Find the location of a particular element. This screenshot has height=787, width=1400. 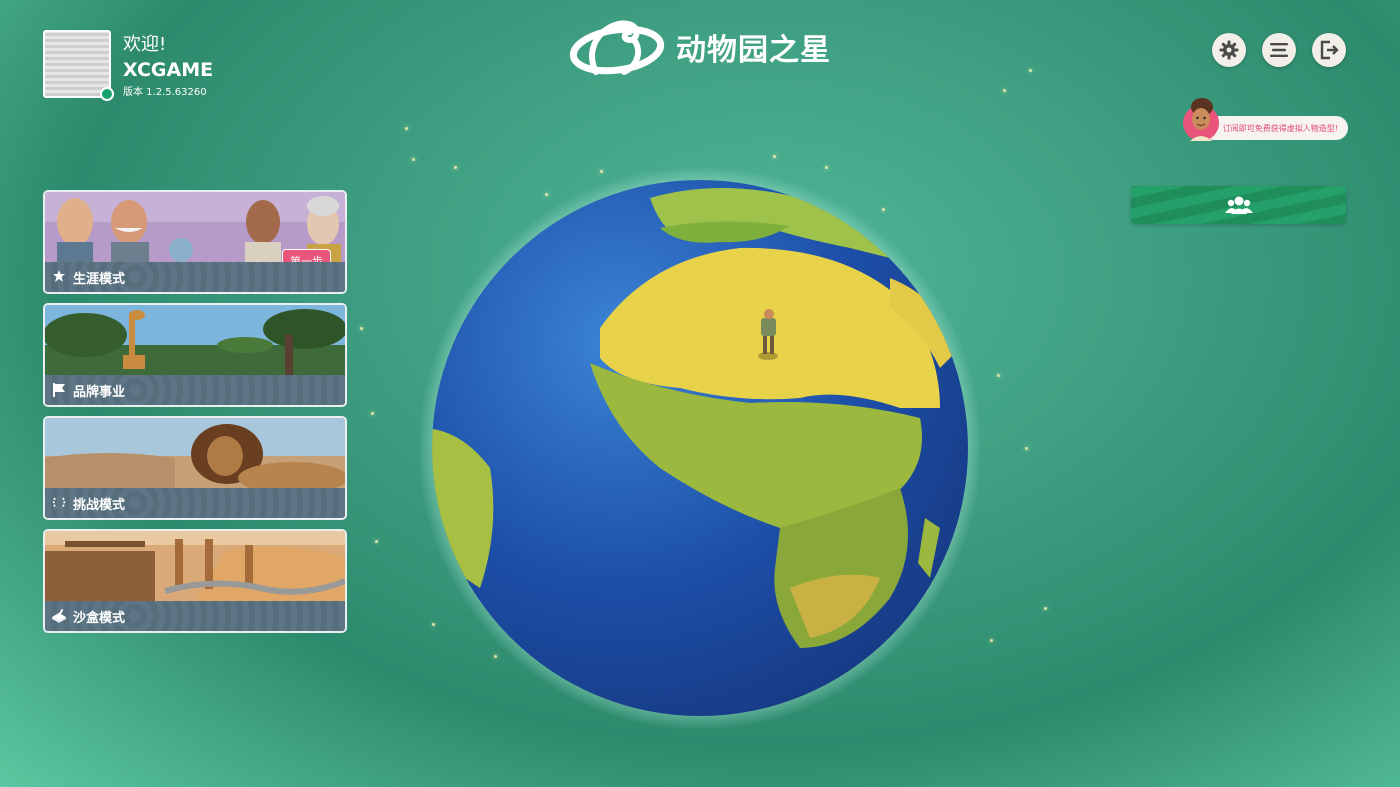

online-status-dot is located at coordinates (107, 94).